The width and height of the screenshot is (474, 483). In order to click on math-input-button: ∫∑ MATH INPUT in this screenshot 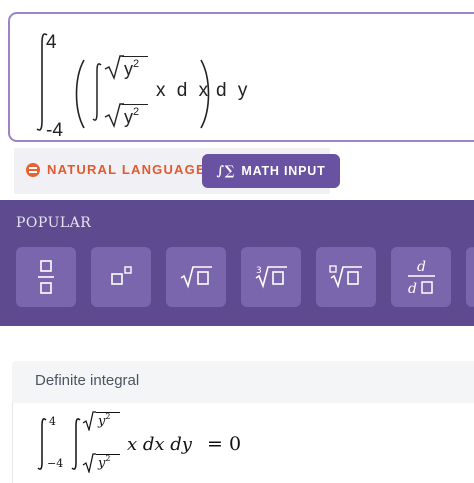, I will do `click(271, 171)`.